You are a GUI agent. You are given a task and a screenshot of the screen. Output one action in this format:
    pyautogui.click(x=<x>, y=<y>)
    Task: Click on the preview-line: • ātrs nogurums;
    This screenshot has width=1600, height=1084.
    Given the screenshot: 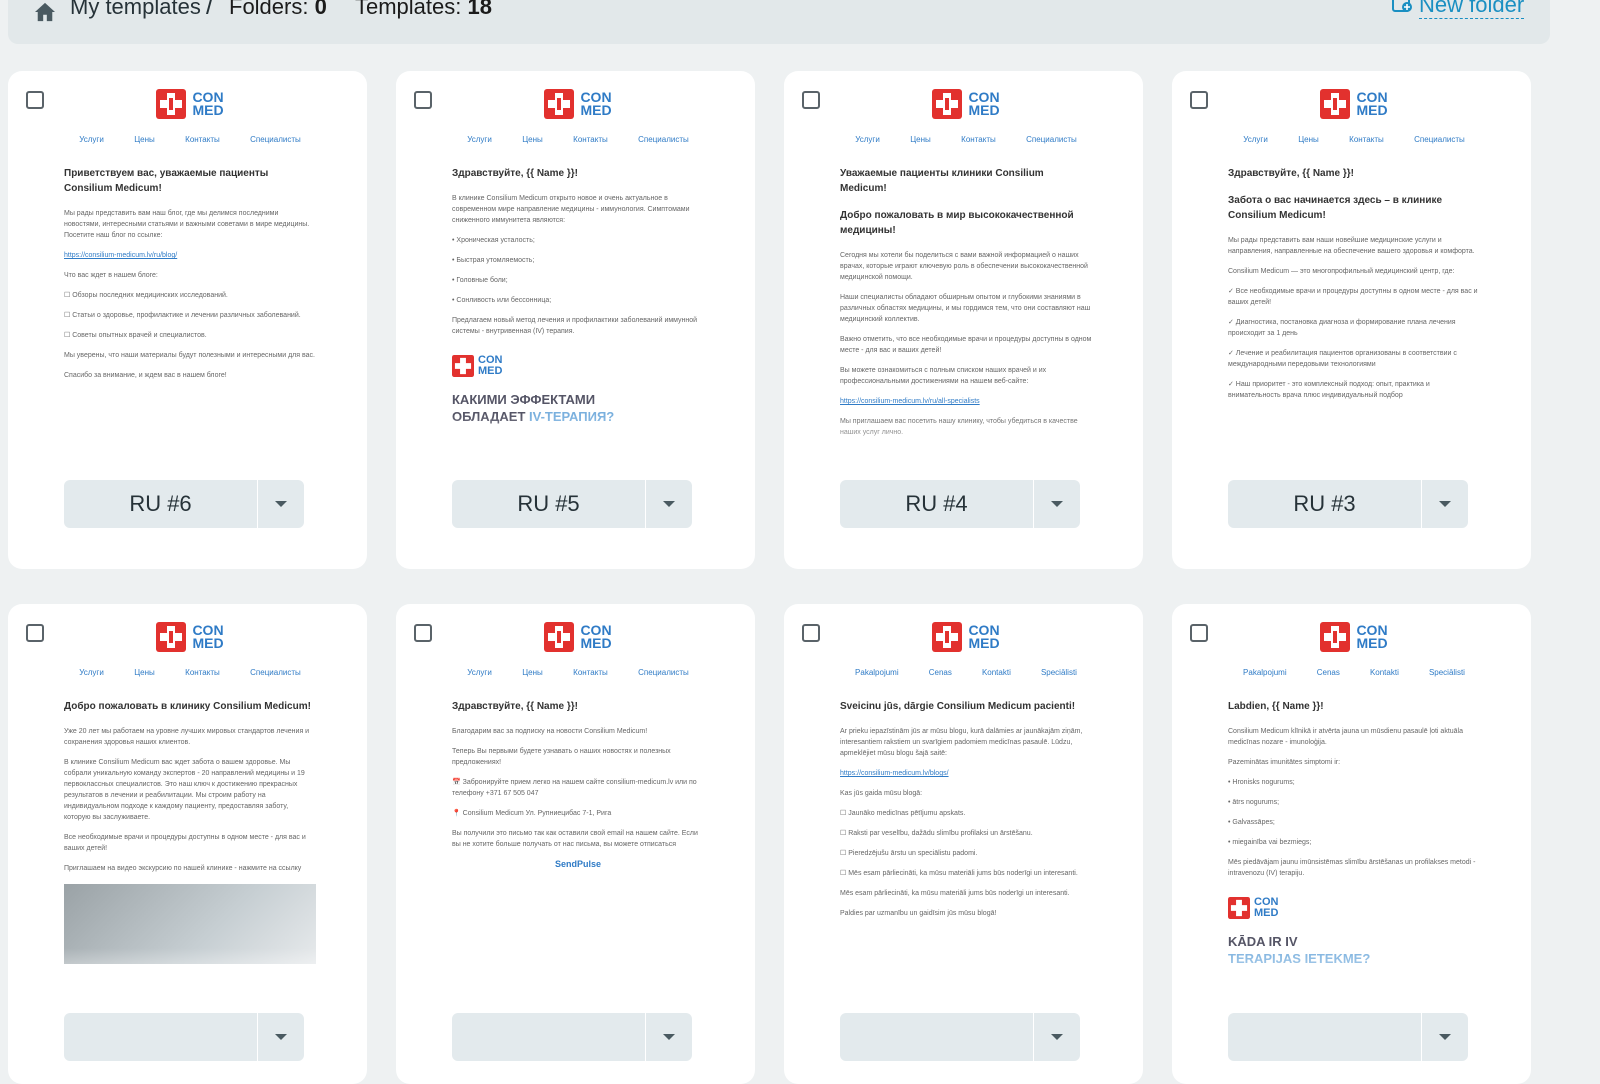 What is the action you would take?
    pyautogui.click(x=1254, y=802)
    